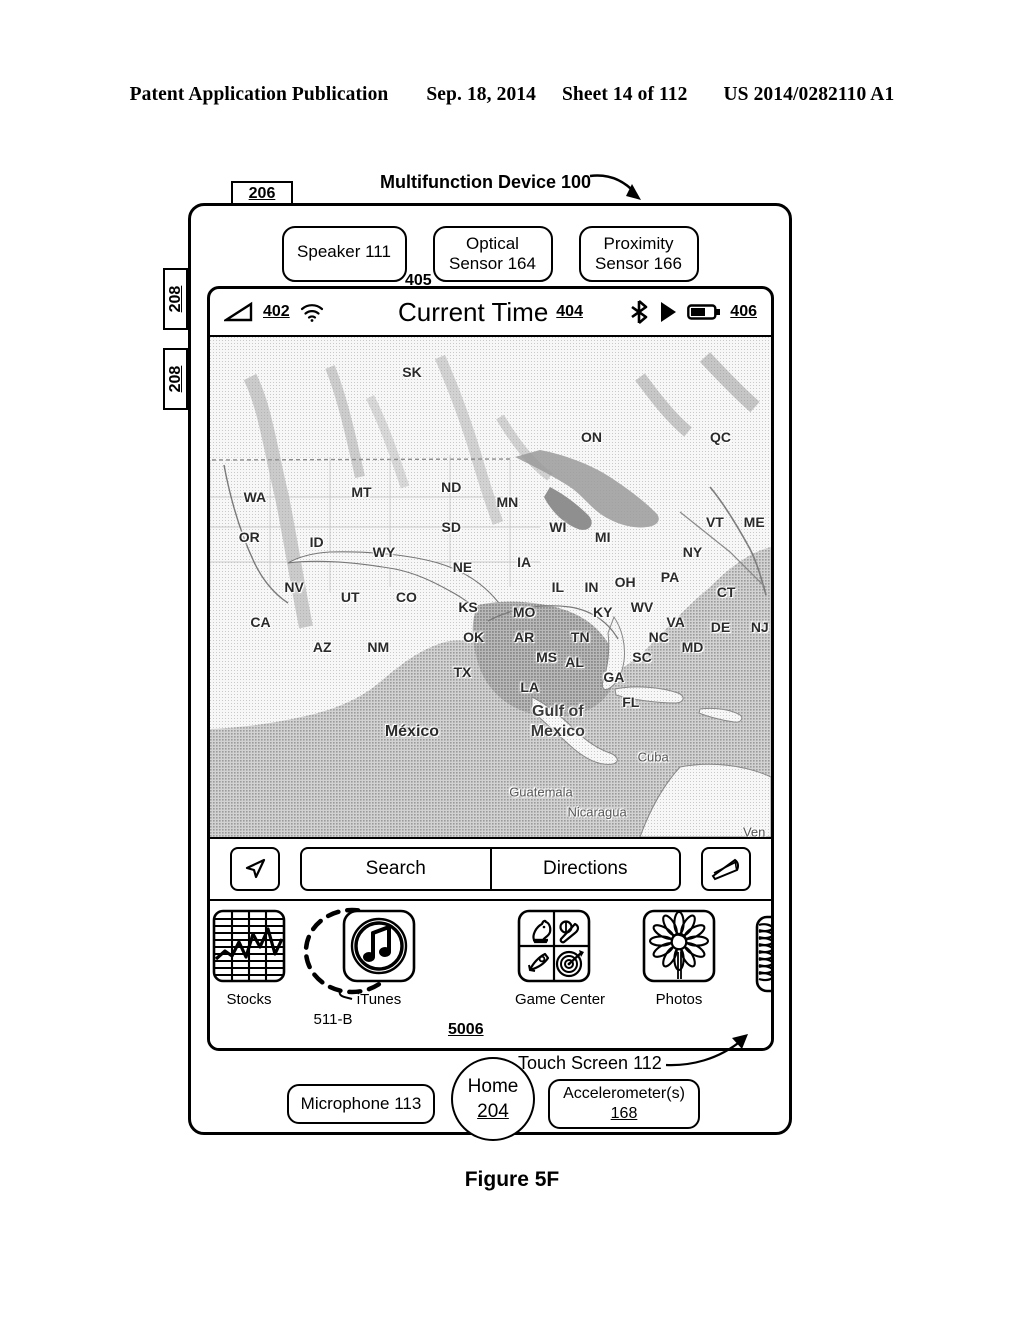 This screenshot has height=1320, width=1024. I want to click on status-bar: 402 Current Time 404 406, so click(490, 312).